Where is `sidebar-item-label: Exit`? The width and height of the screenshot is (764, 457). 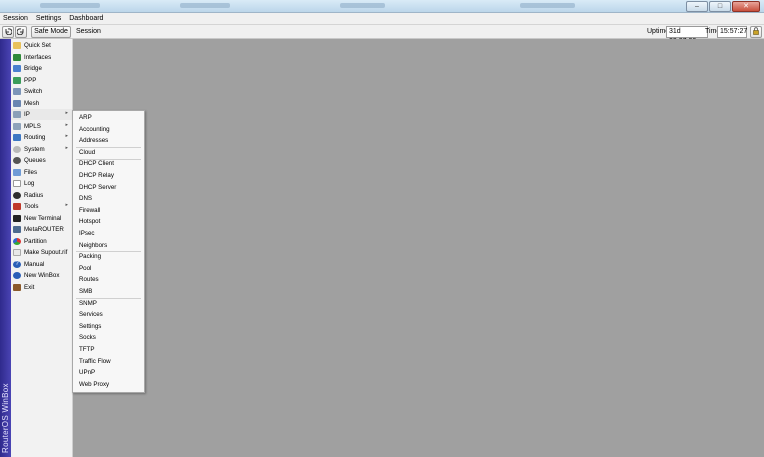
sidebar-item-label: Exit is located at coordinates (29, 287).